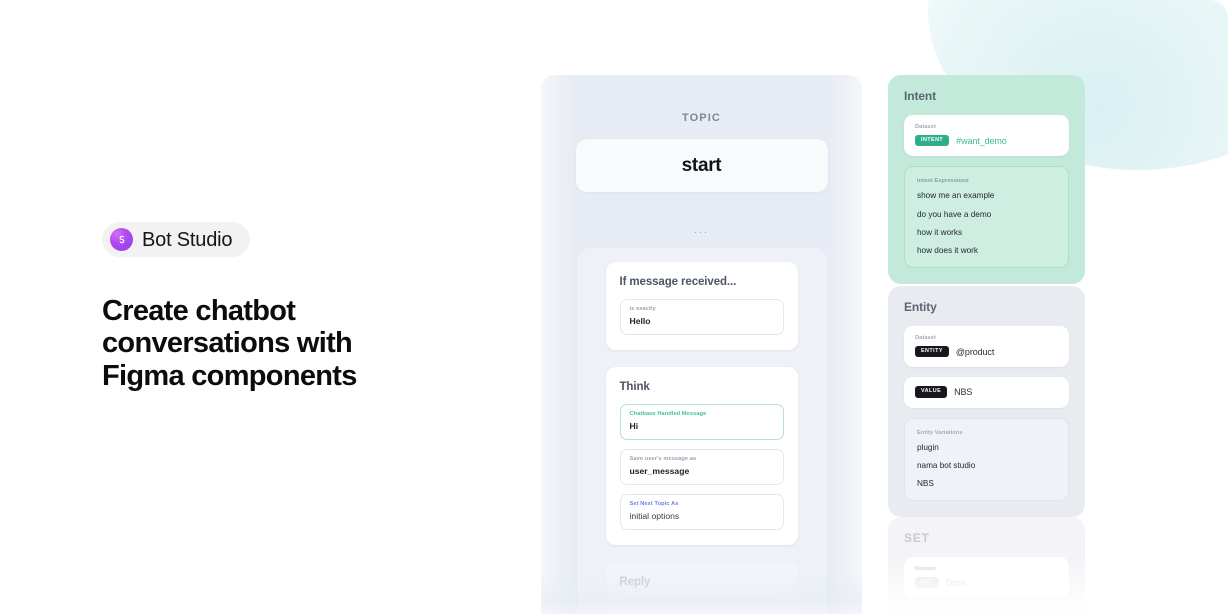 Image resolution: width=1228 pixels, height=614 pixels. Describe the element at coordinates (986, 214) in the screenshot. I see `list-item: do you have a demo` at that location.